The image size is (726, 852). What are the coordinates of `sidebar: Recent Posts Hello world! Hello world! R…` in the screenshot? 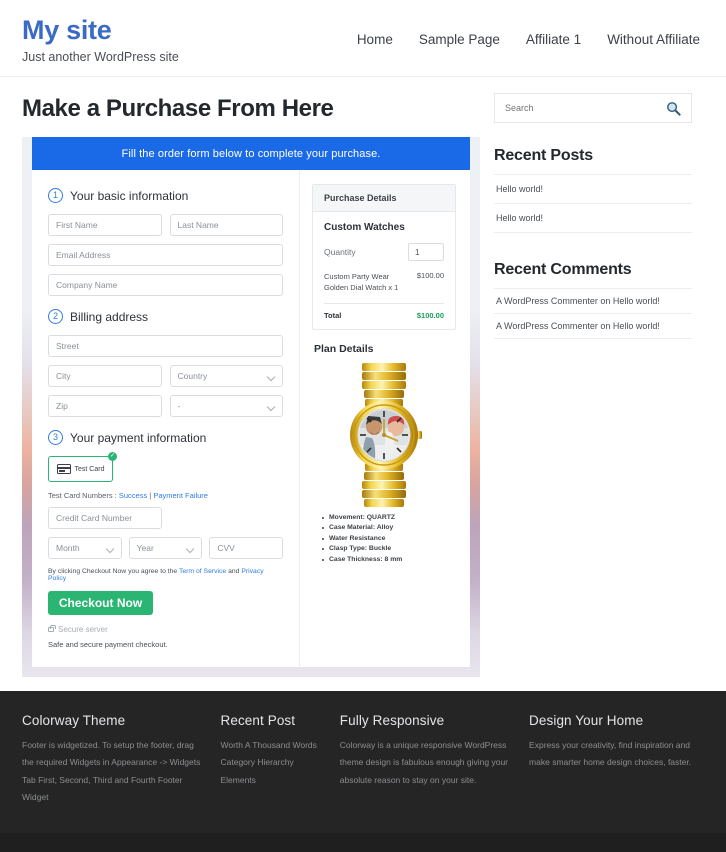 It's located at (595, 208).